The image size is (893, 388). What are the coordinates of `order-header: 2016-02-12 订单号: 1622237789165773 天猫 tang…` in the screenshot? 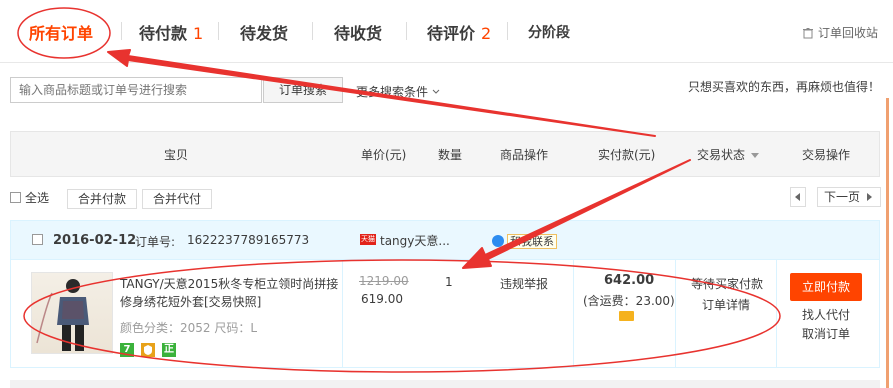 It's located at (445, 240).